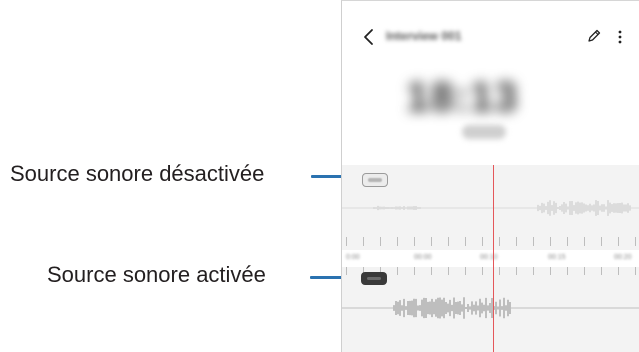 The height and width of the screenshot is (352, 639). What do you see at coordinates (620, 37) in the screenshot?
I see `more-vertical-icon` at bounding box center [620, 37].